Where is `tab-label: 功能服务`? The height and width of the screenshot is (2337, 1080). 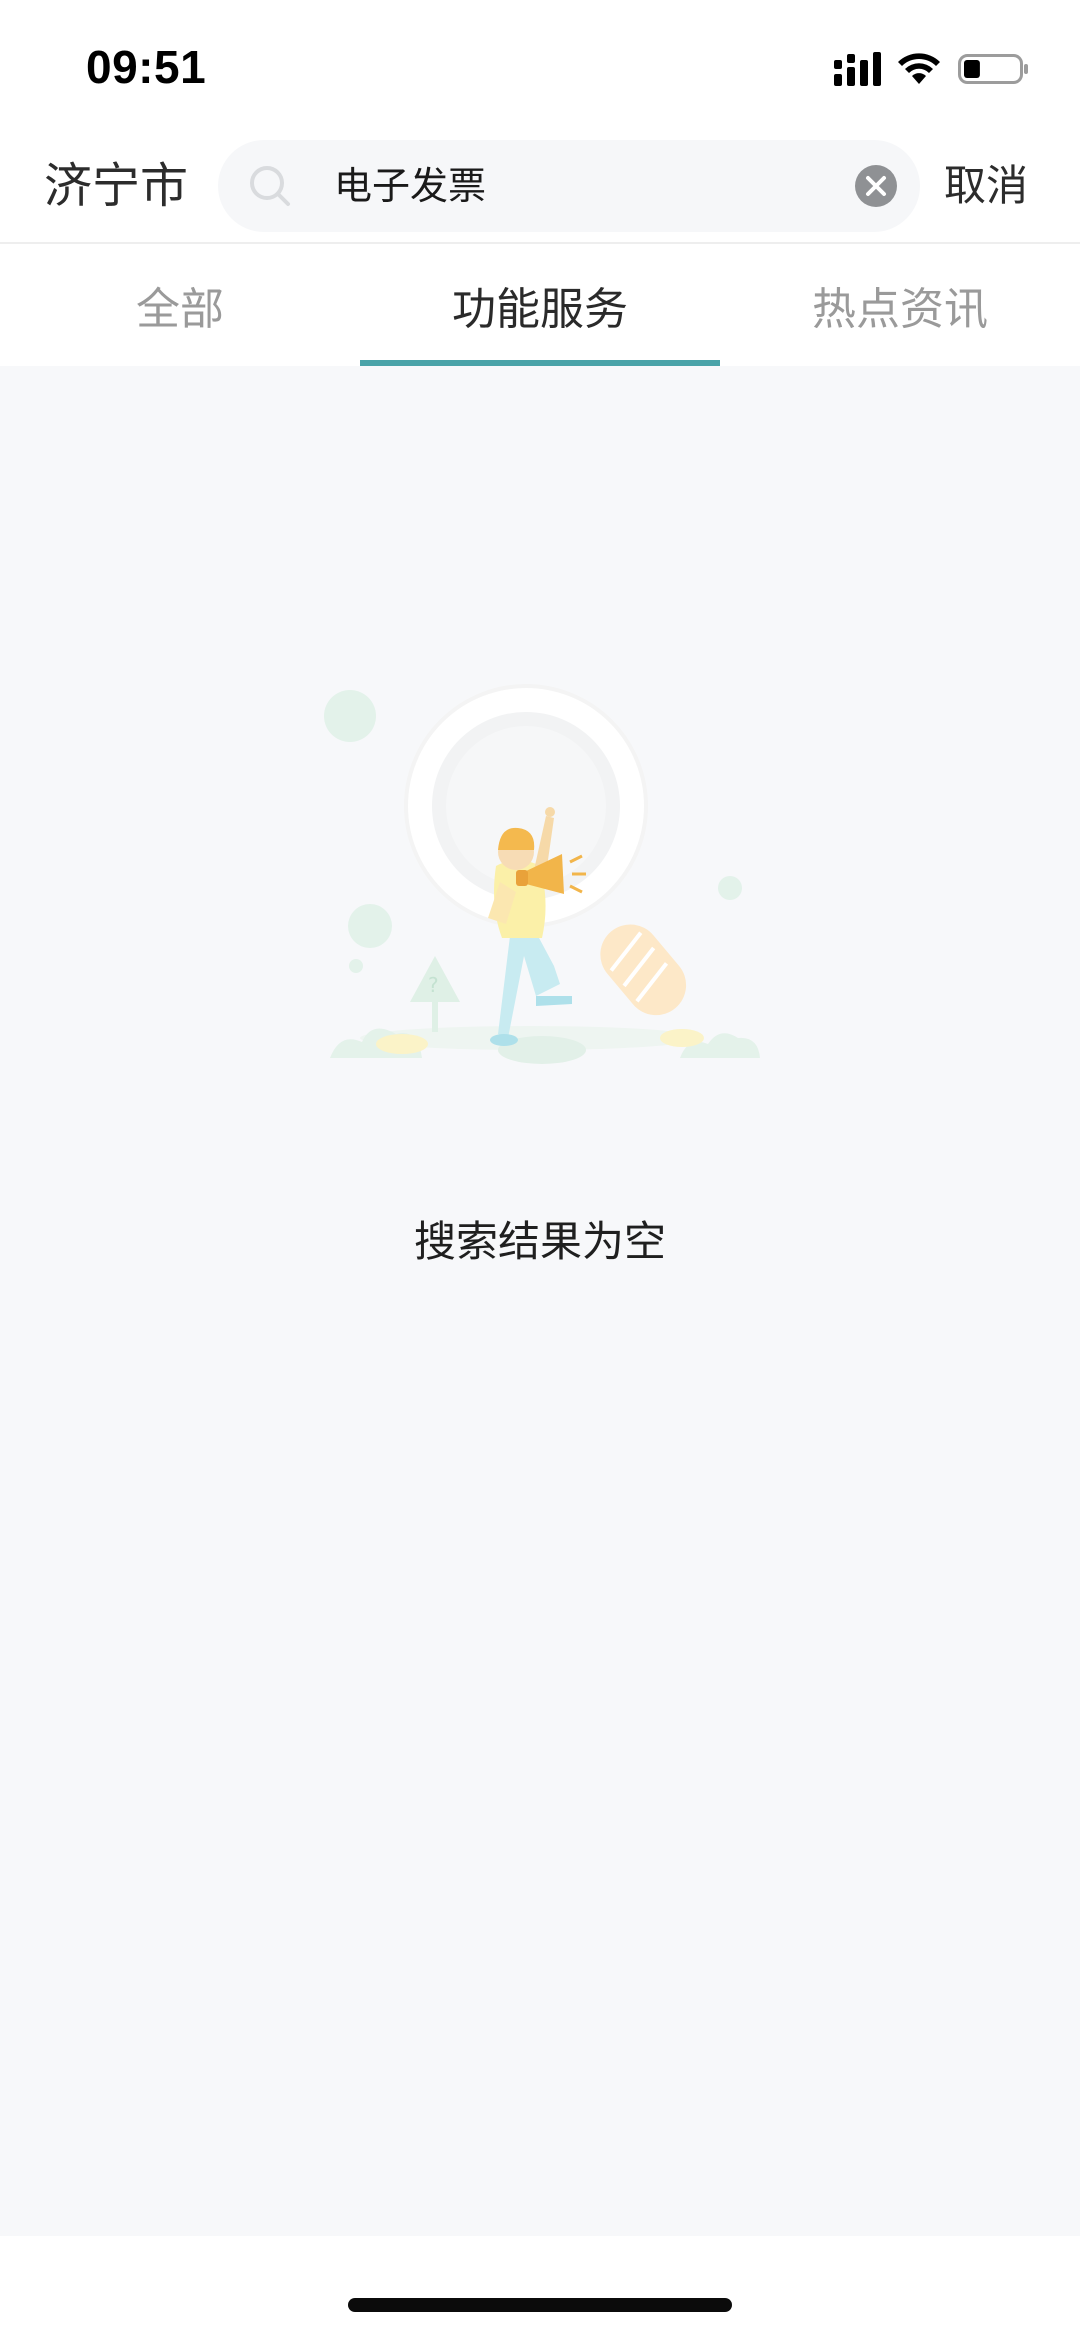 tab-label: 功能服务 is located at coordinates (540, 309).